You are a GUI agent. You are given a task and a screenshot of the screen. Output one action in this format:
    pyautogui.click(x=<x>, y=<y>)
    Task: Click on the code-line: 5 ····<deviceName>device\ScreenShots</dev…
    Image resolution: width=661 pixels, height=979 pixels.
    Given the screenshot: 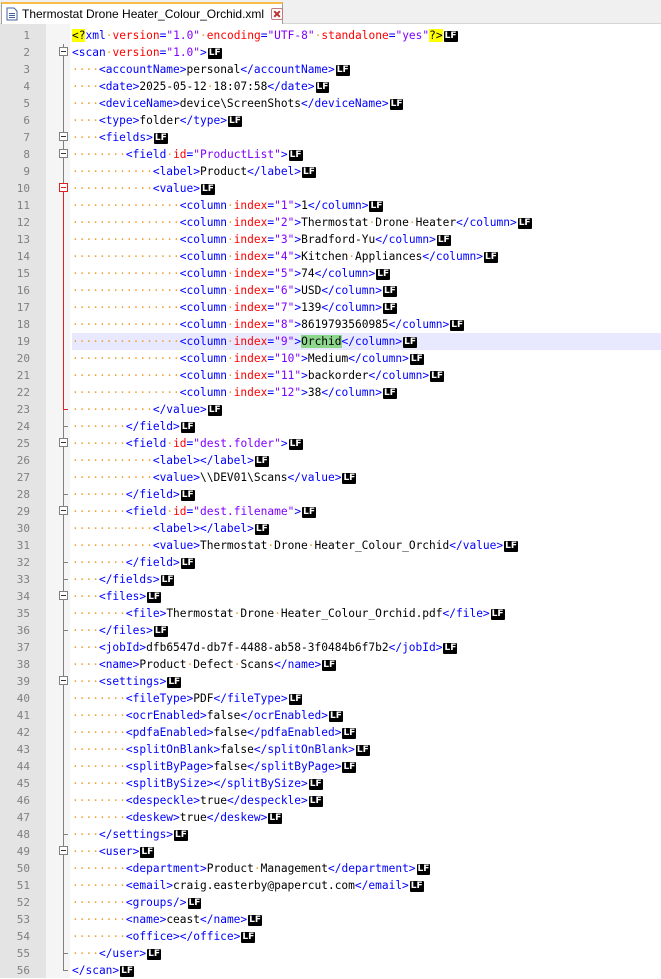 What is the action you would take?
    pyautogui.click(x=330, y=103)
    